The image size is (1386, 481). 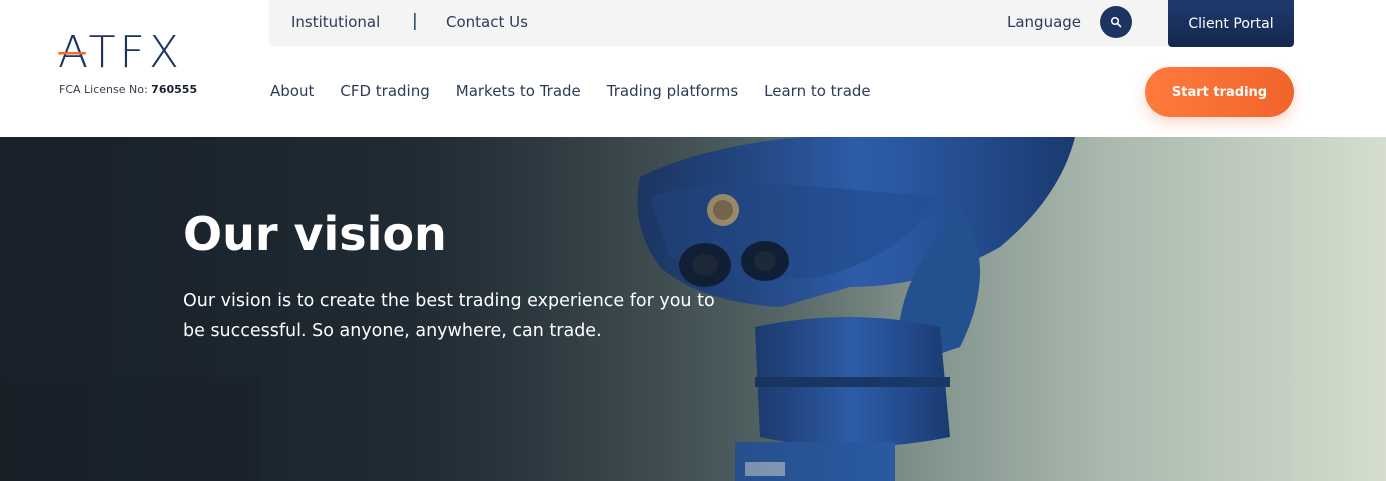 I want to click on license-number: 760555, so click(x=174, y=89).